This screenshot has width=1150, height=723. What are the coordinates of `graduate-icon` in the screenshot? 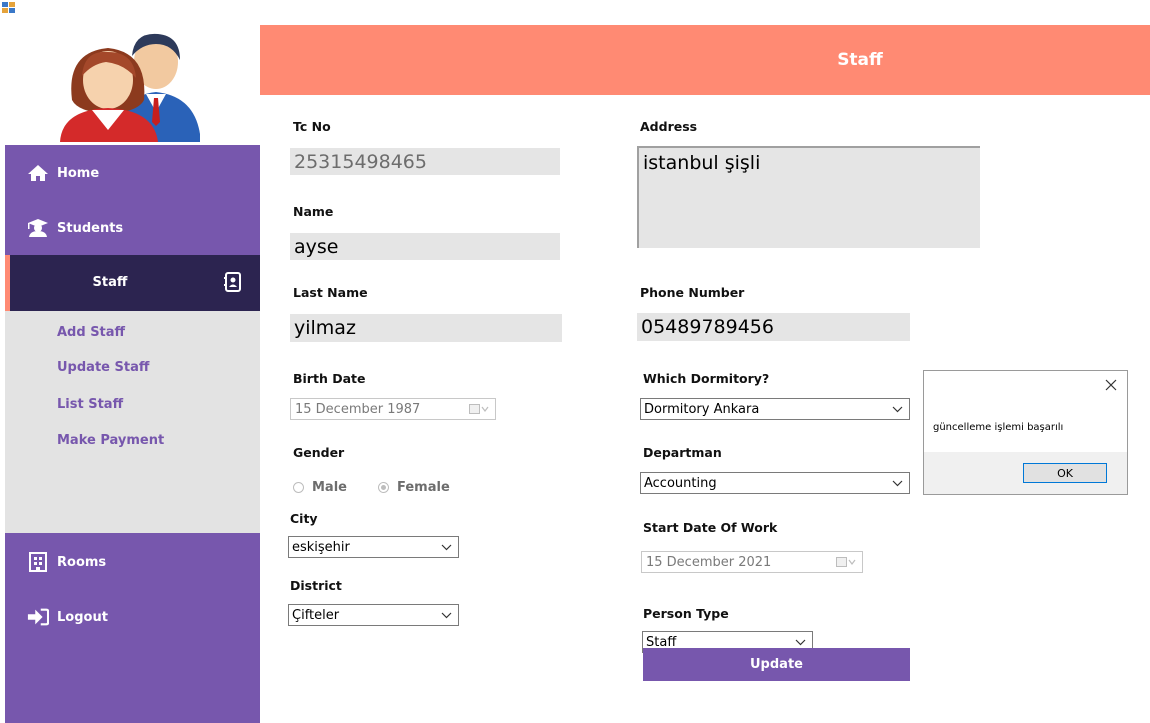 It's located at (38, 228).